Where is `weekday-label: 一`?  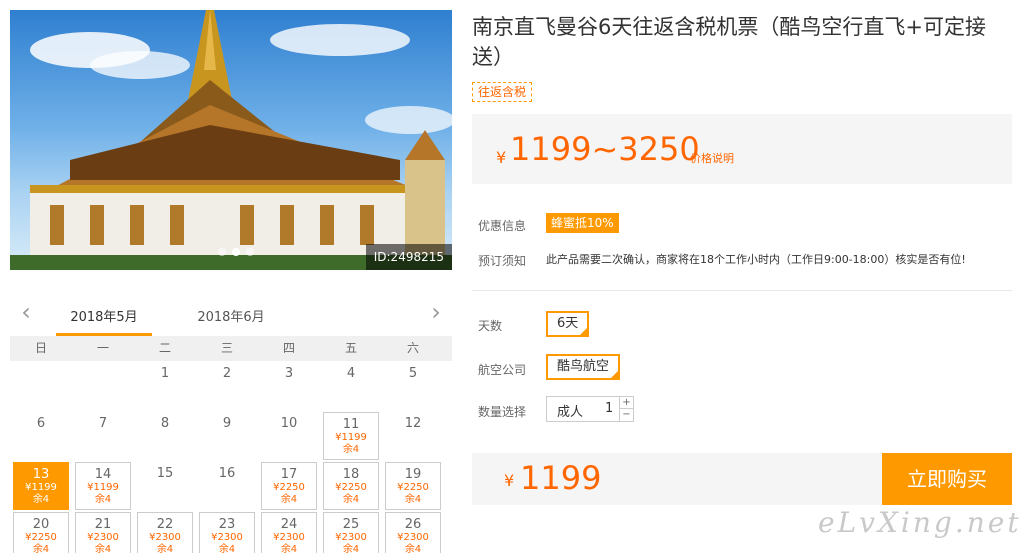 weekday-label: 一 is located at coordinates (102, 348).